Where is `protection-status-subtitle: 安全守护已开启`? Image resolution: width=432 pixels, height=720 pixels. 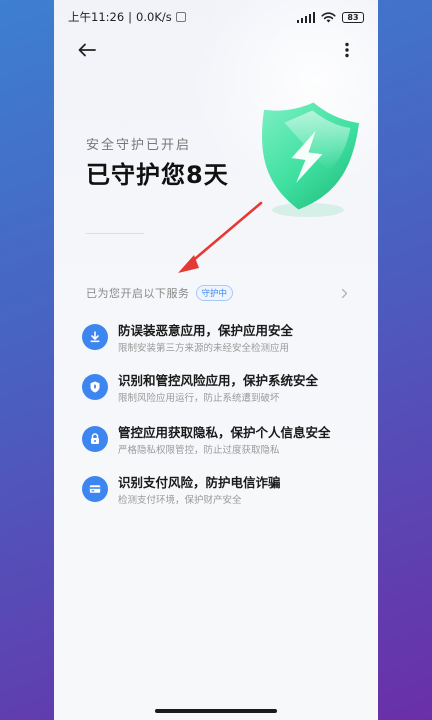 protection-status-subtitle: 安全守护已开启 is located at coordinates (139, 145).